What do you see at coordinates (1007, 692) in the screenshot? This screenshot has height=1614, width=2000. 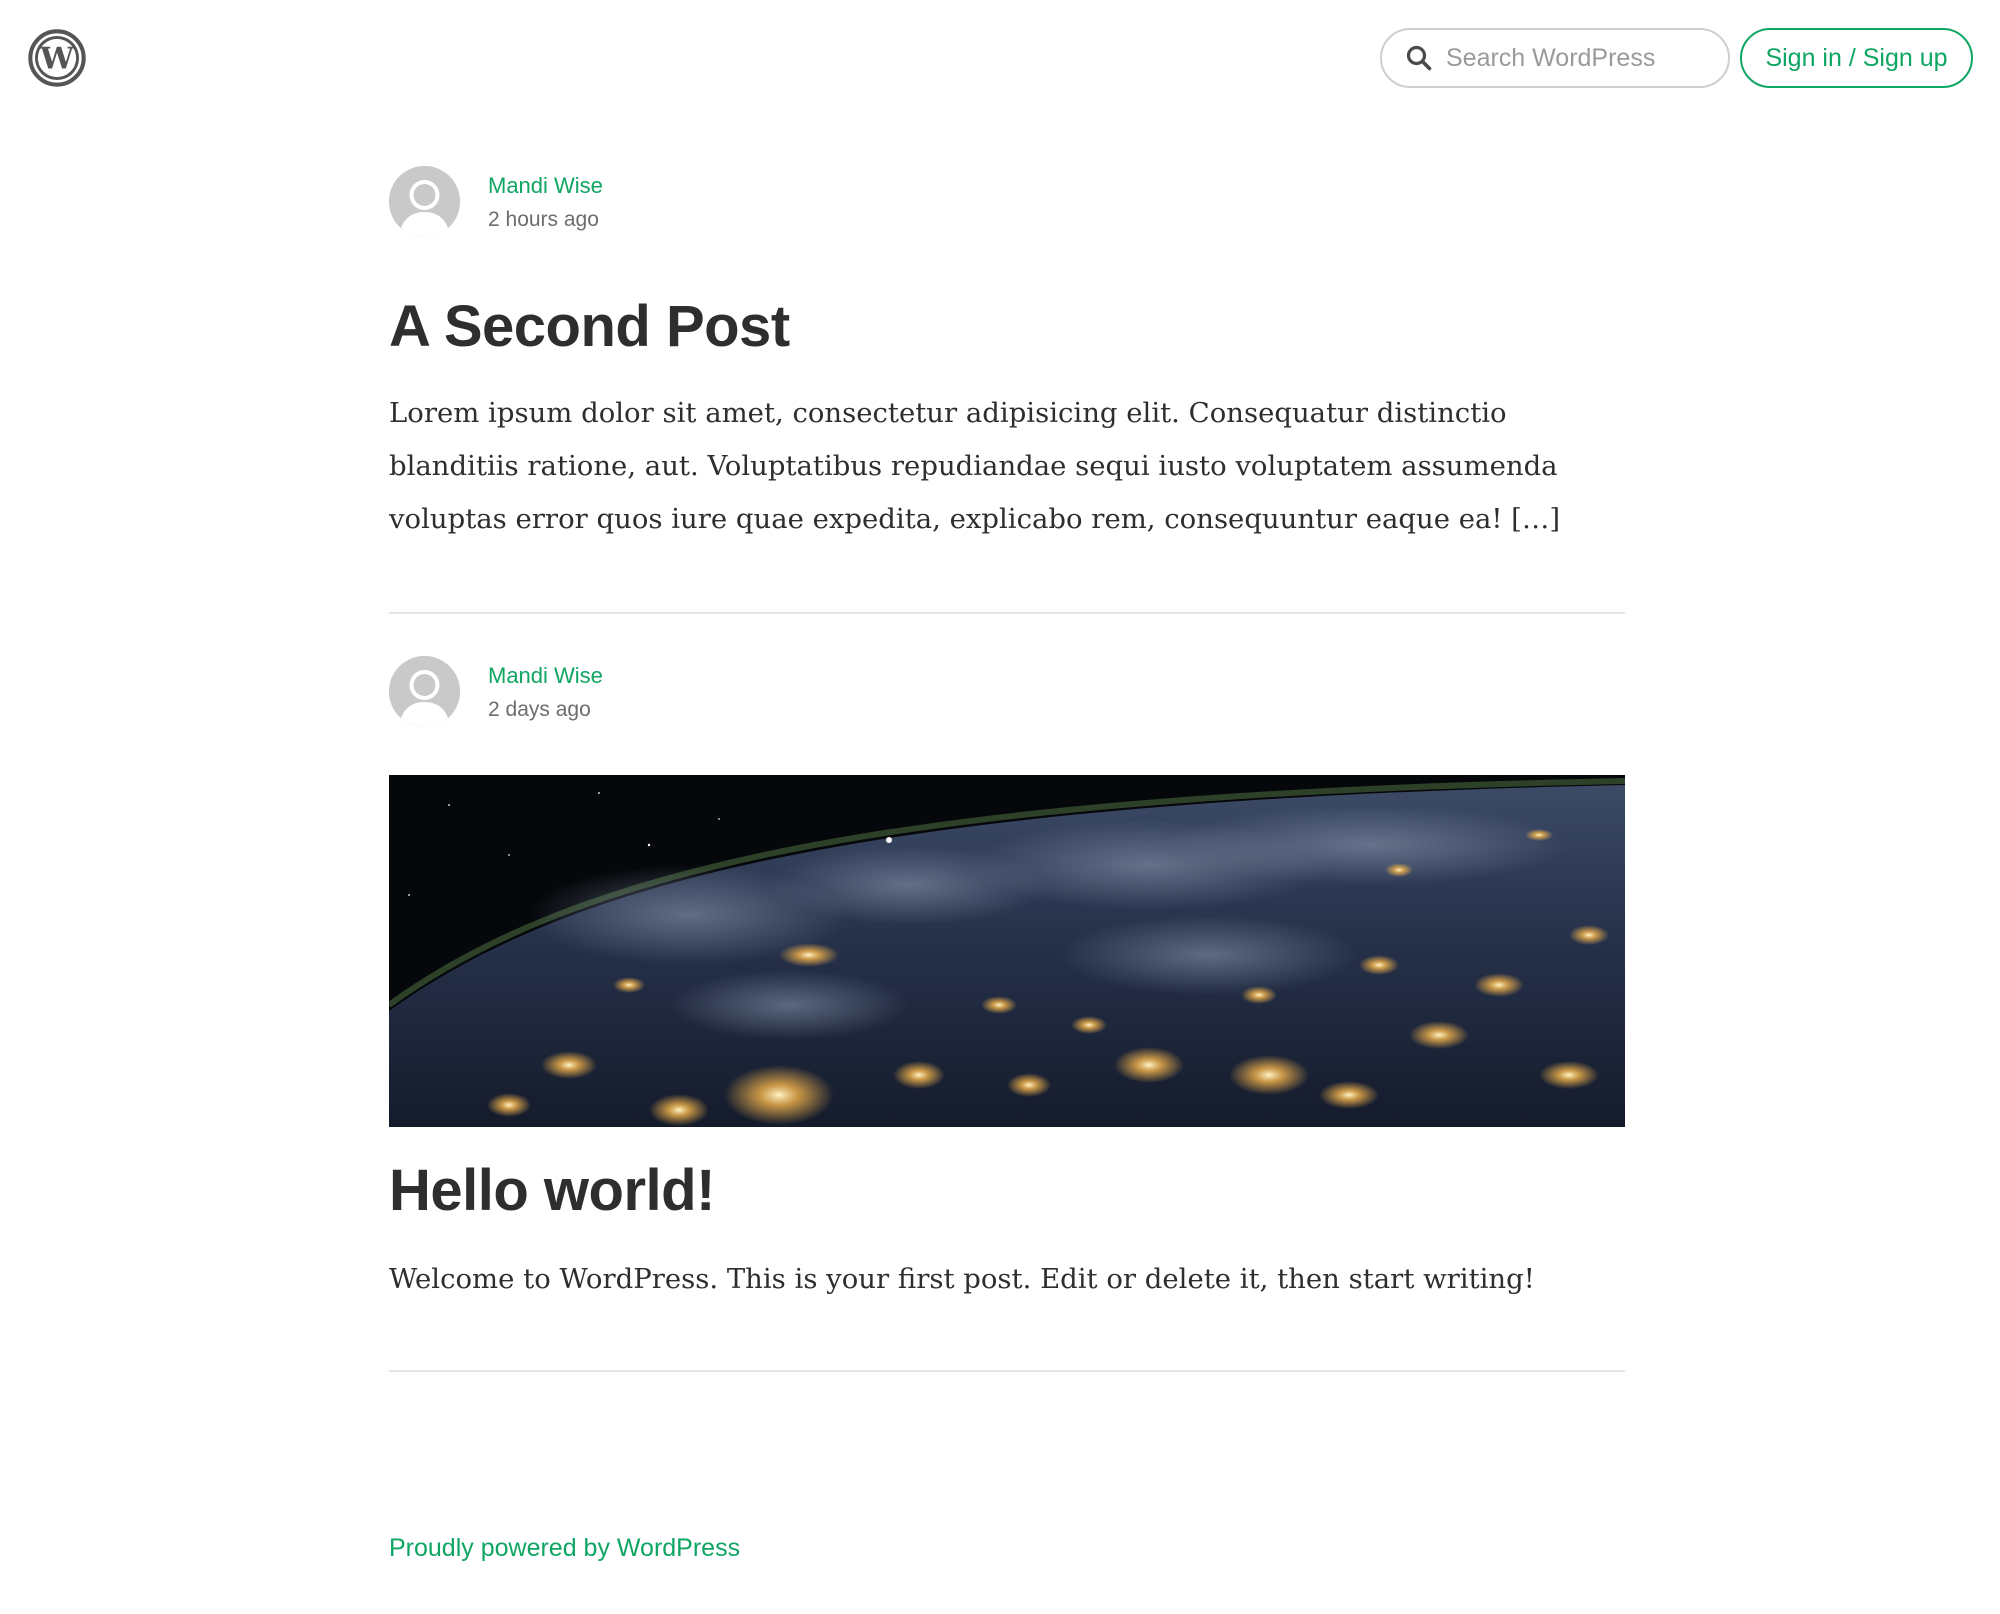 I see `post-meta: Mandi Wise 2 days ago` at bounding box center [1007, 692].